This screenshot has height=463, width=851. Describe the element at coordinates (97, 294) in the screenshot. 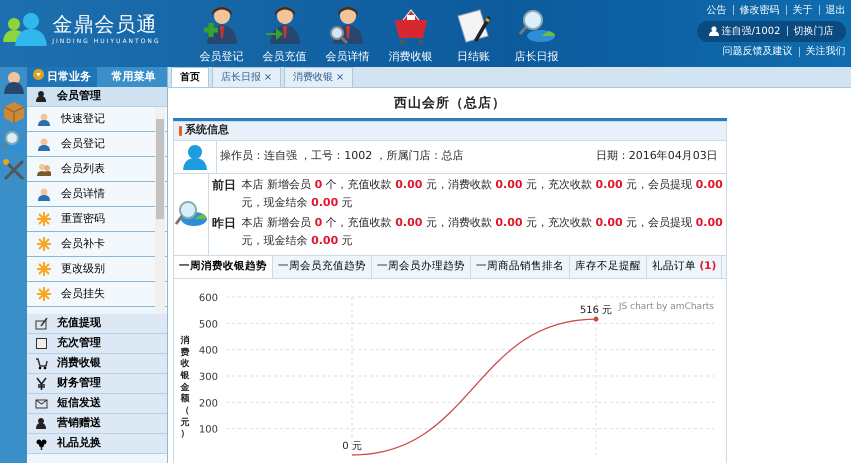

I see `menu-item: 会员挂失` at that location.